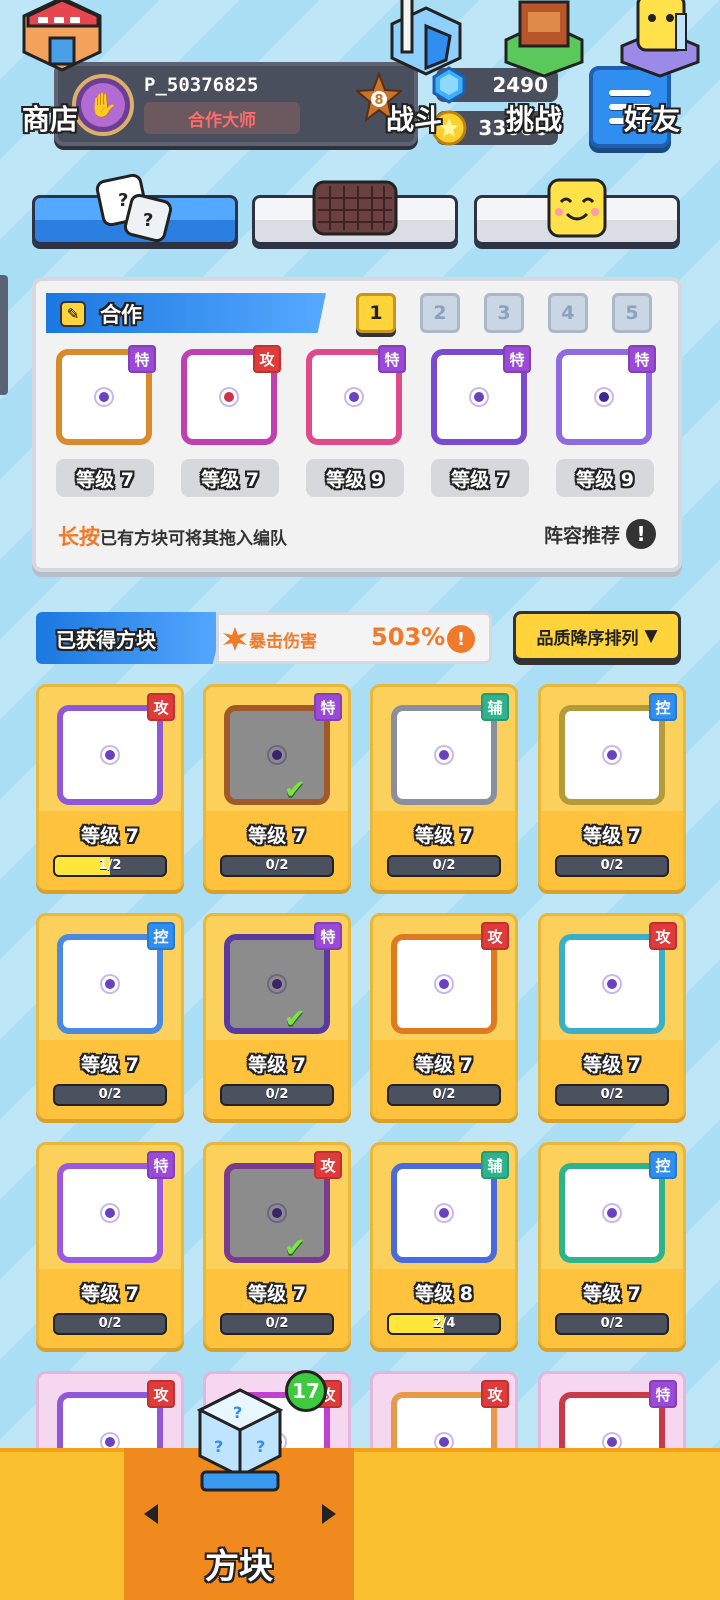  I want to click on team-level-5: 等级 9, so click(605, 478).